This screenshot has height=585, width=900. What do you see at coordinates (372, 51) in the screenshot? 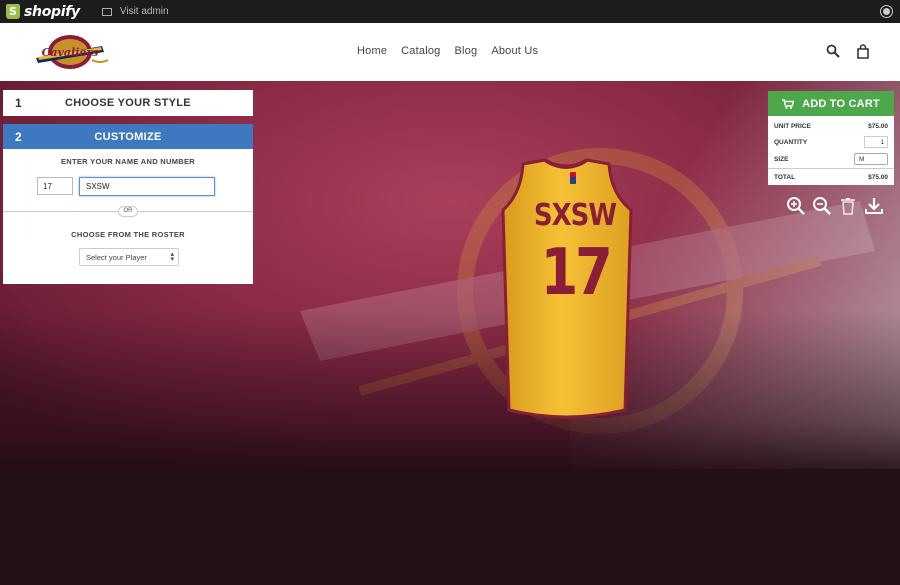
I see `nav-home: Home` at bounding box center [372, 51].